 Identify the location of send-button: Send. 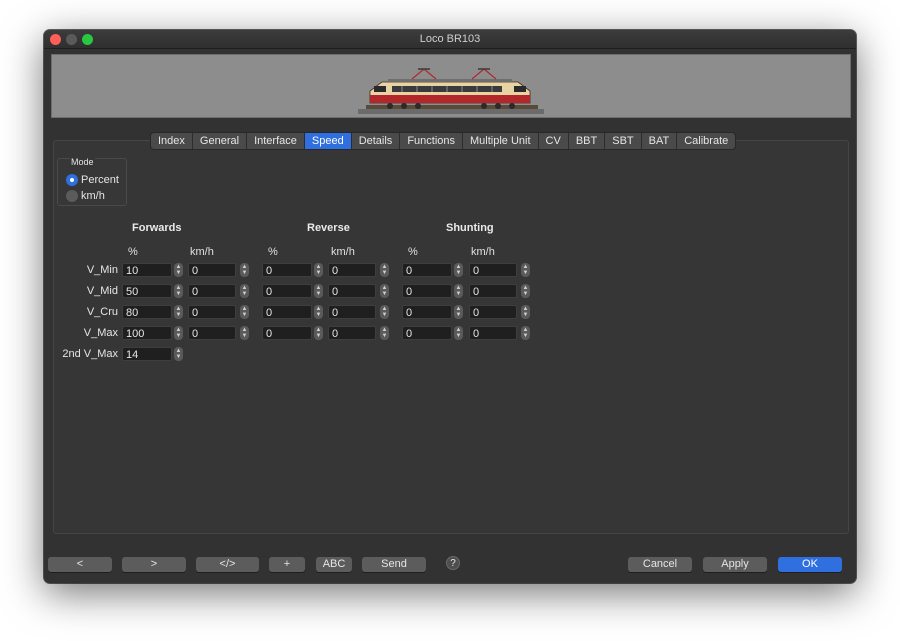
(394, 564).